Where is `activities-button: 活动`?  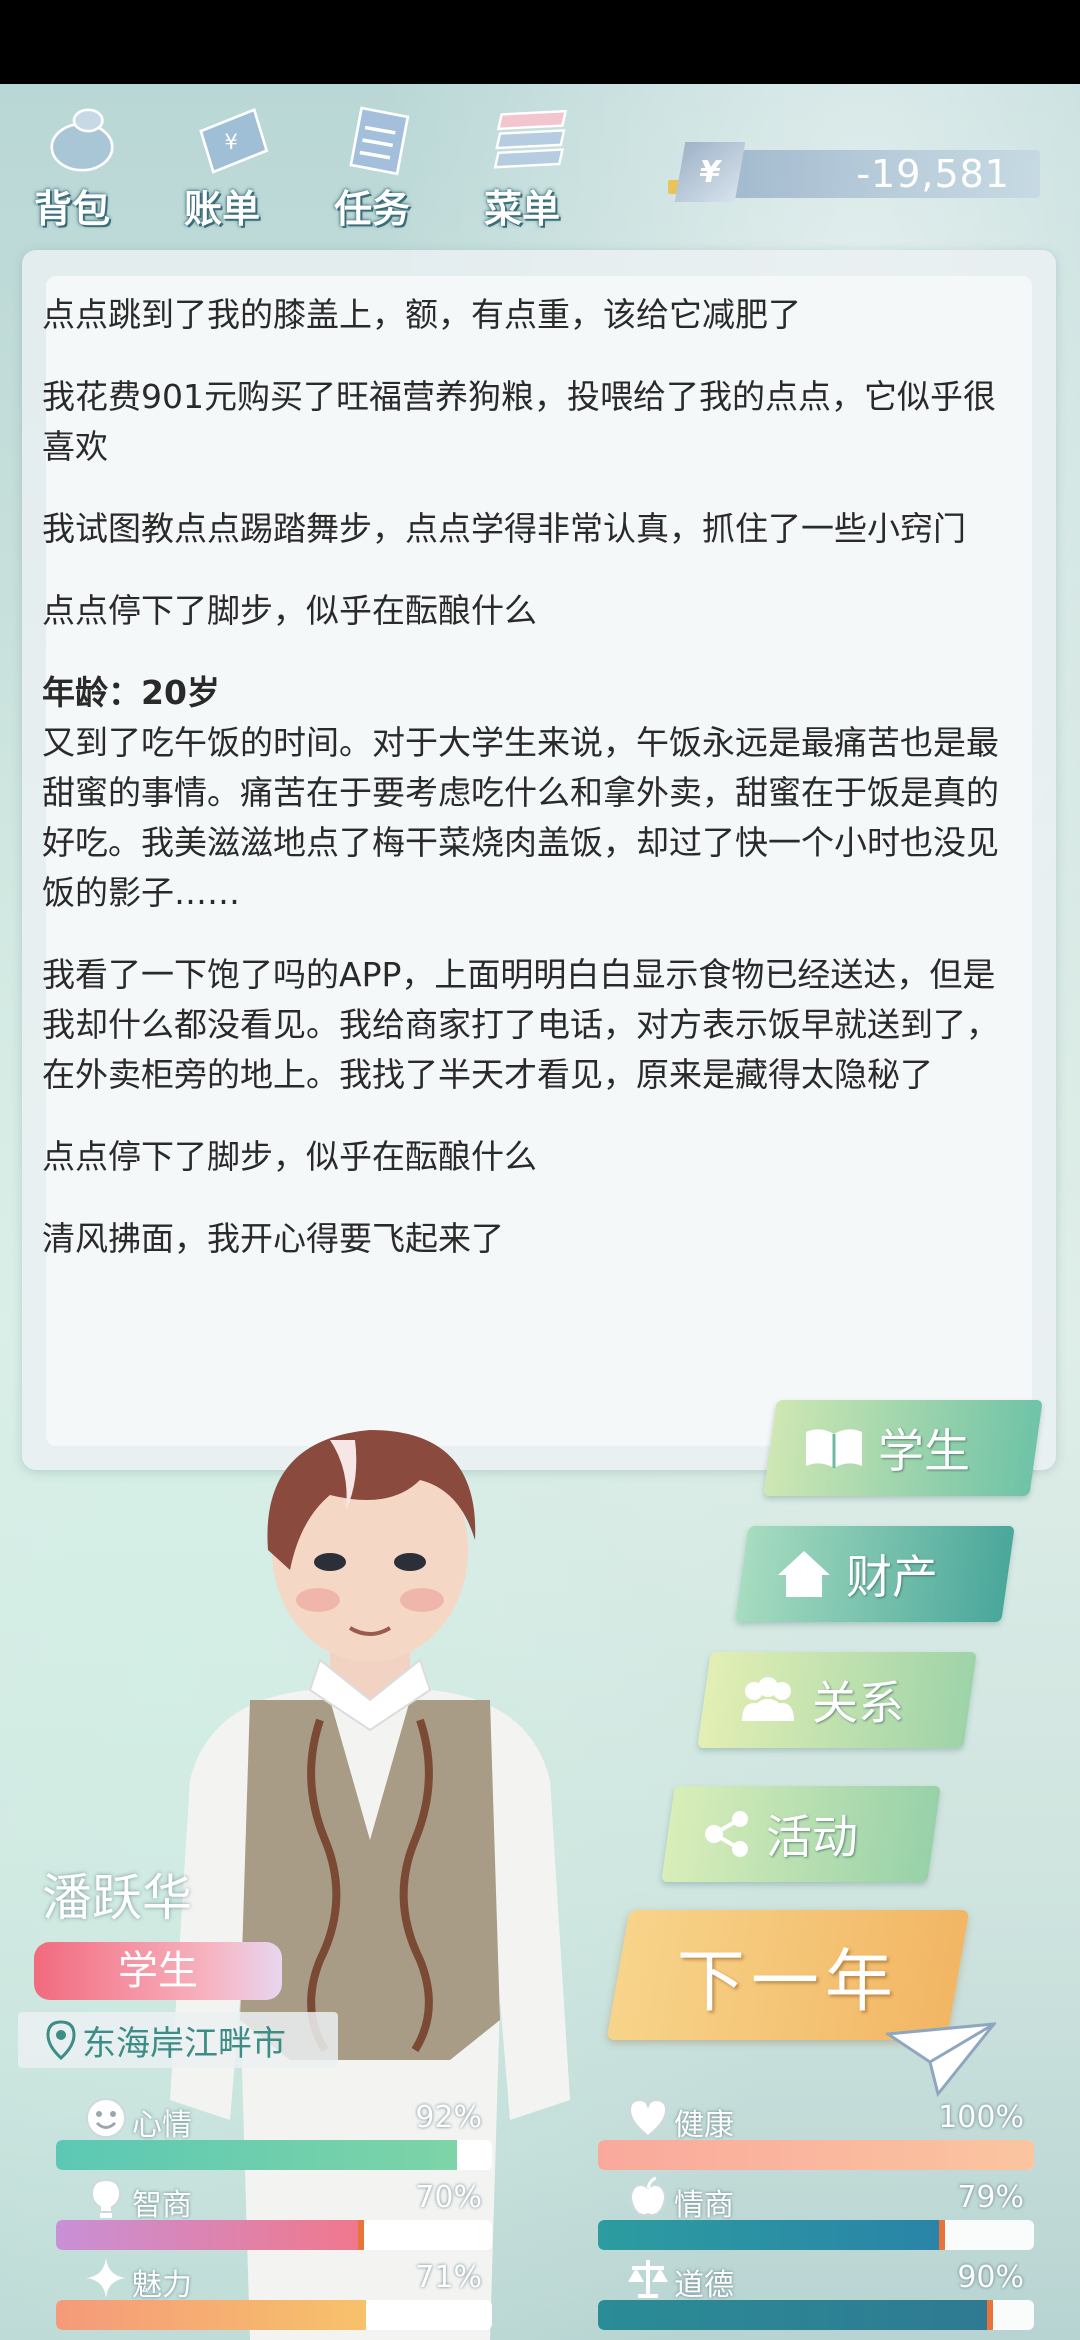
activities-button: 活动 is located at coordinates (801, 1834).